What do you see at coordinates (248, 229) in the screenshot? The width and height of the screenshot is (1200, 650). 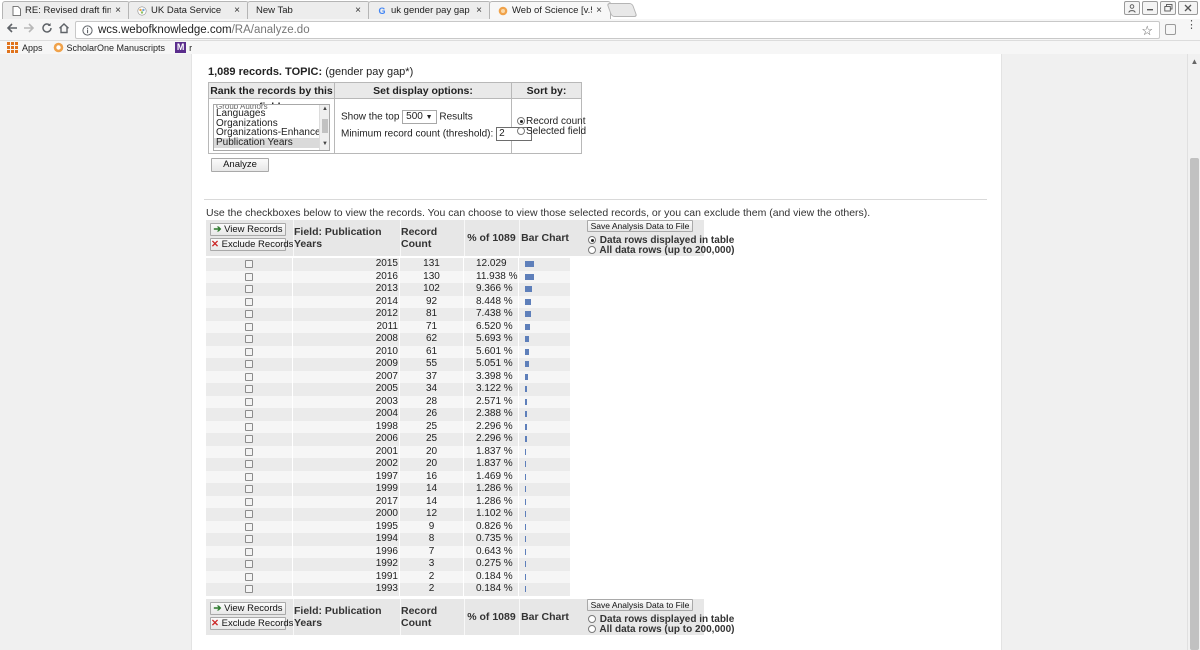 I see `view-records-button: ➔ View Records` at bounding box center [248, 229].